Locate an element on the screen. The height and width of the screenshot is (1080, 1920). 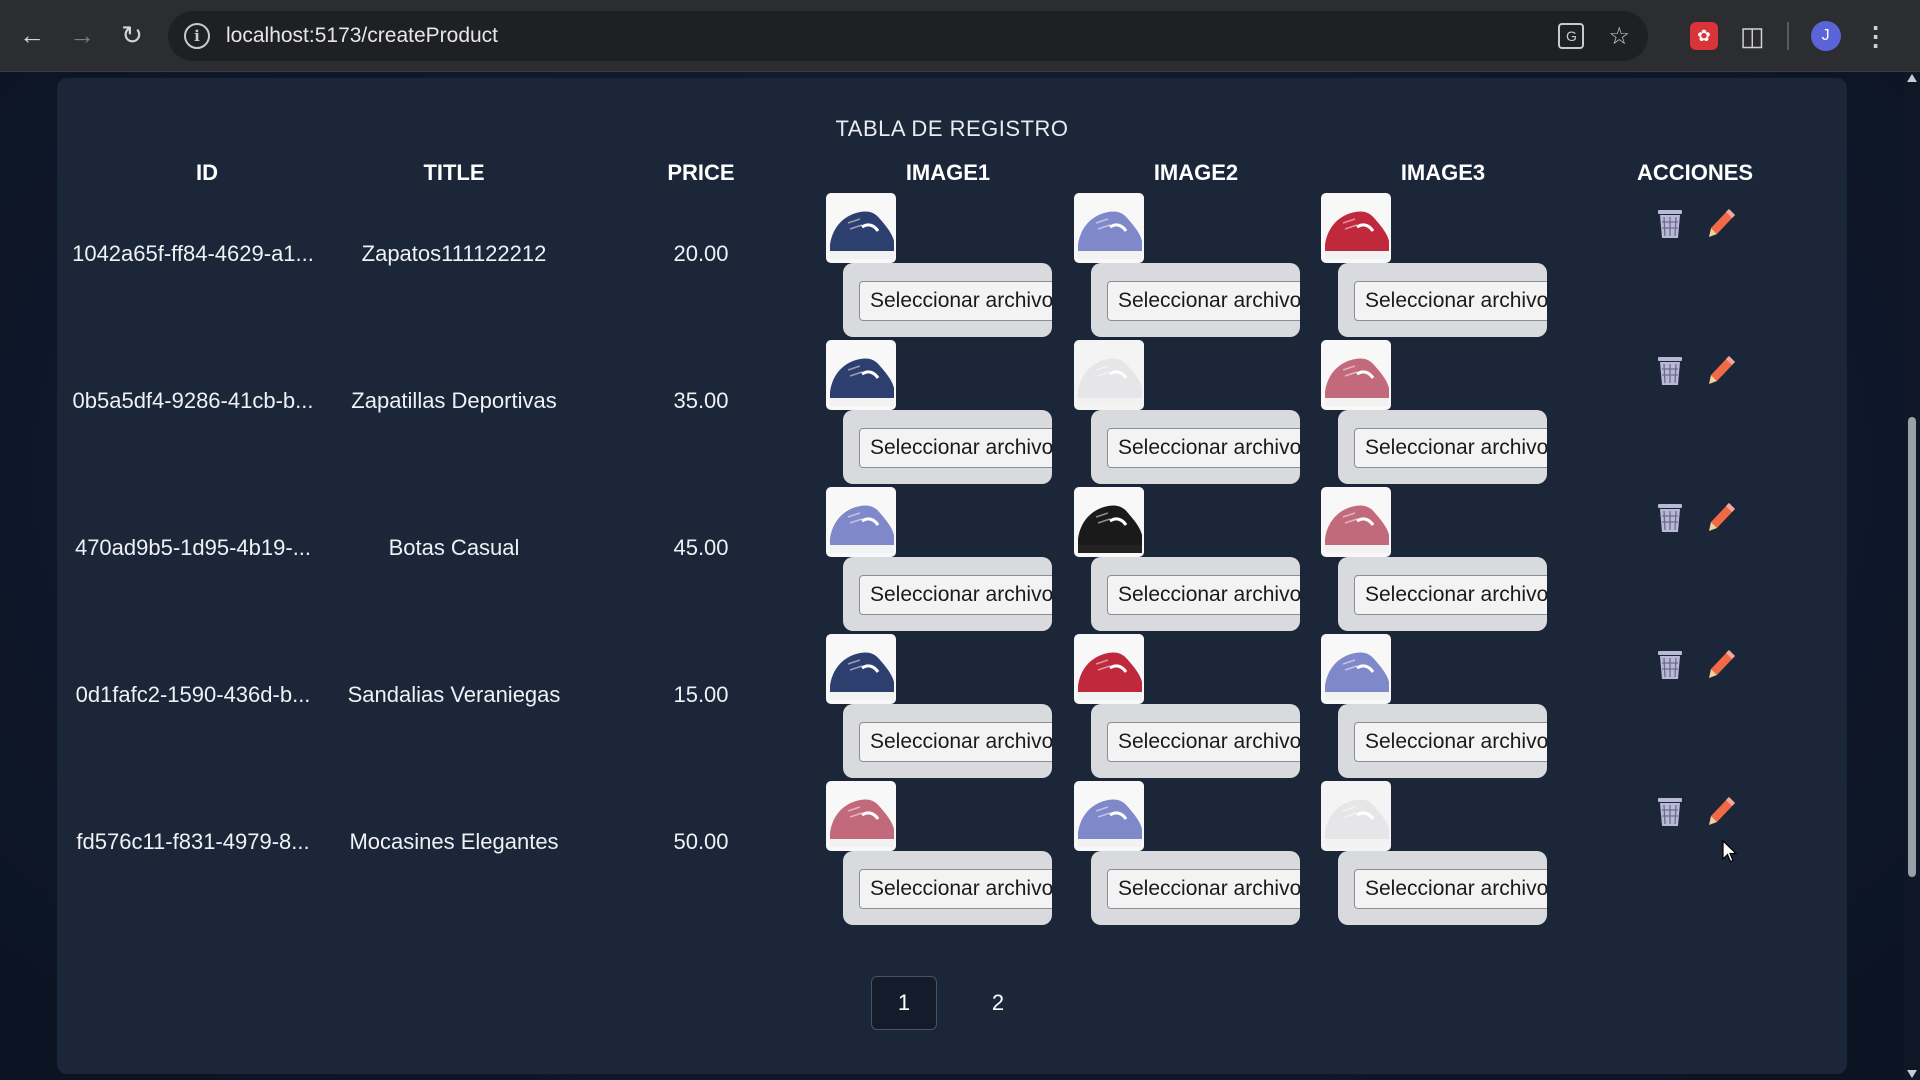
back-icon: ← is located at coordinates (32, 36).